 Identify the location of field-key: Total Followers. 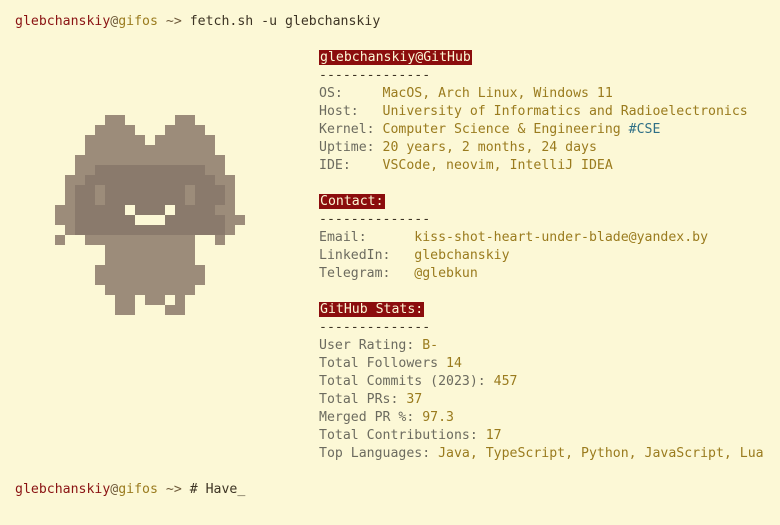
(383, 363).